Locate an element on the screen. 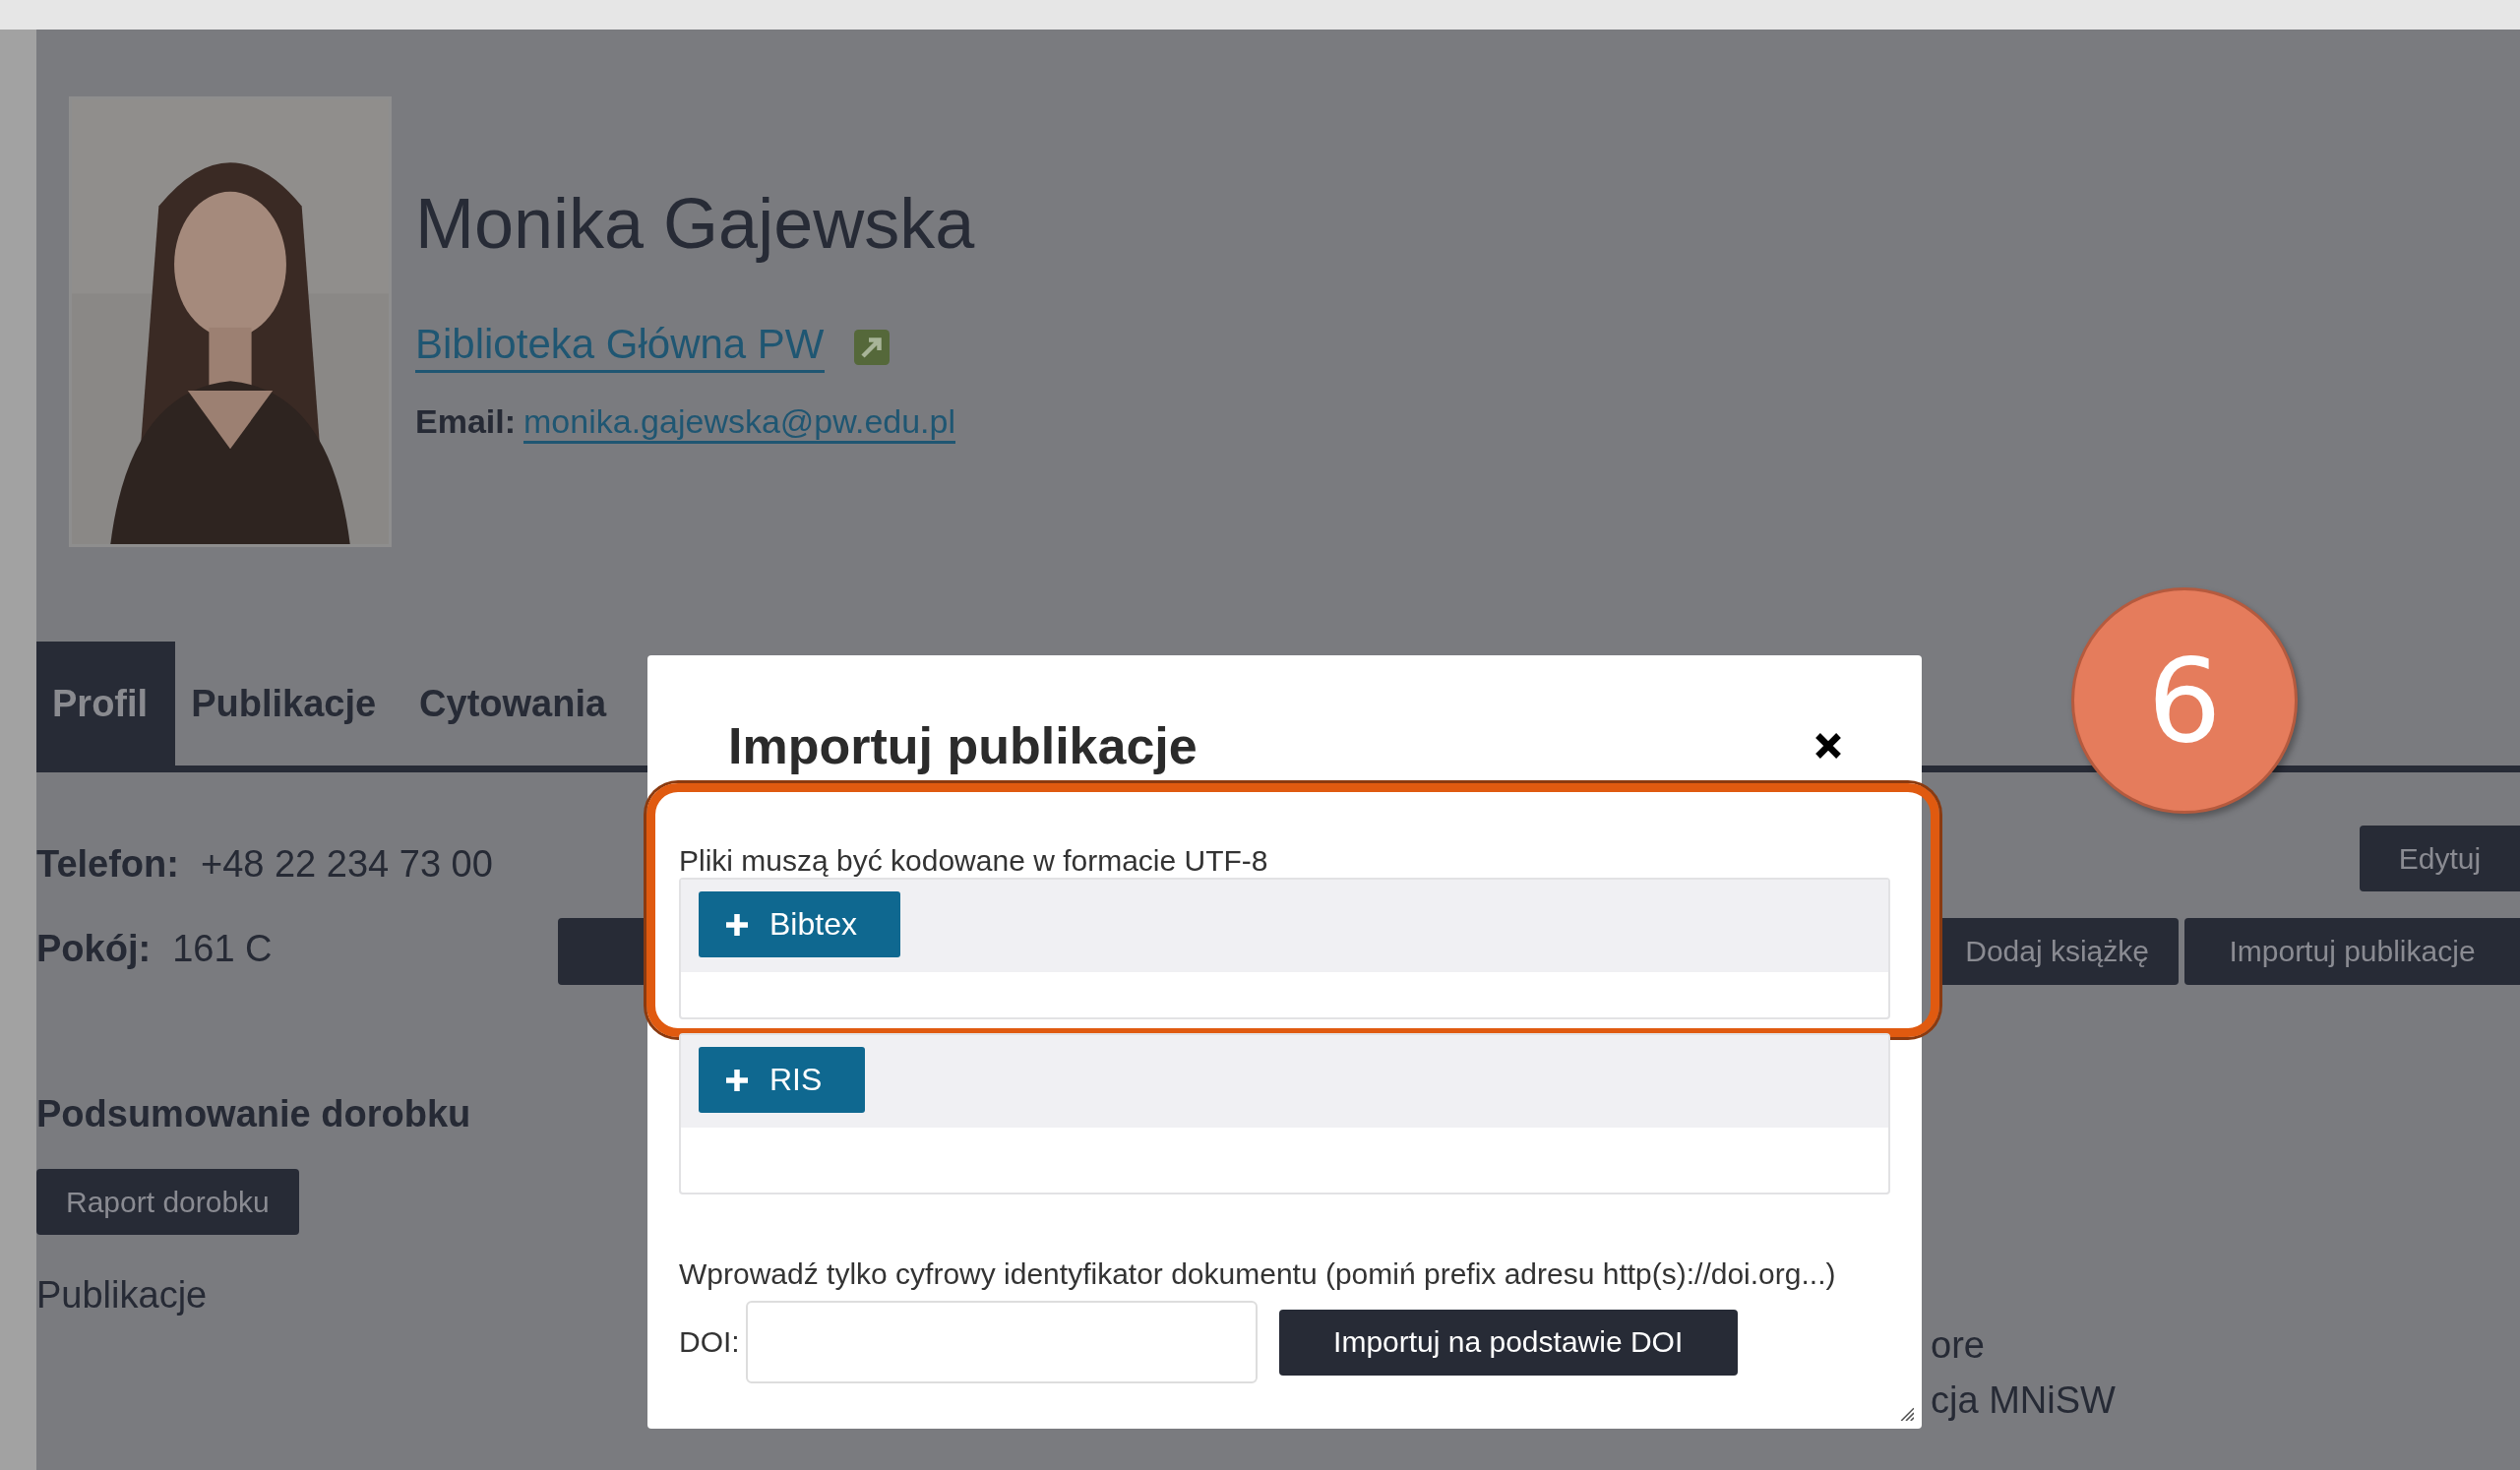 The image size is (2520, 1470). upload-button: Bibtex is located at coordinates (799, 924).